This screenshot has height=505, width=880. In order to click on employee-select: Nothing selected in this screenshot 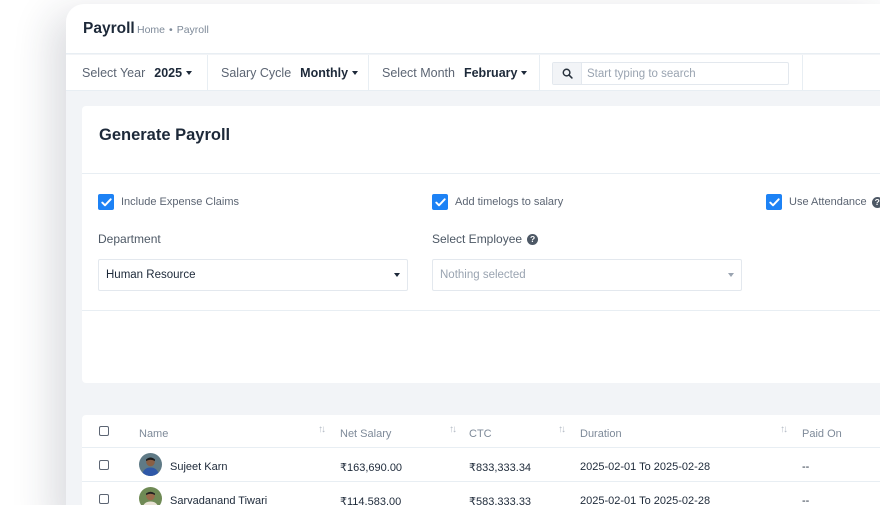, I will do `click(587, 275)`.